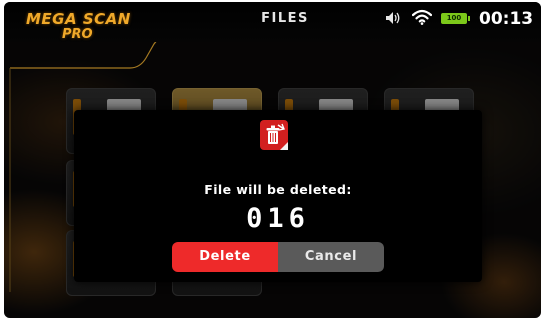 The height and width of the screenshot is (322, 545). Describe the element at coordinates (393, 18) in the screenshot. I see `speaker-icon` at that location.